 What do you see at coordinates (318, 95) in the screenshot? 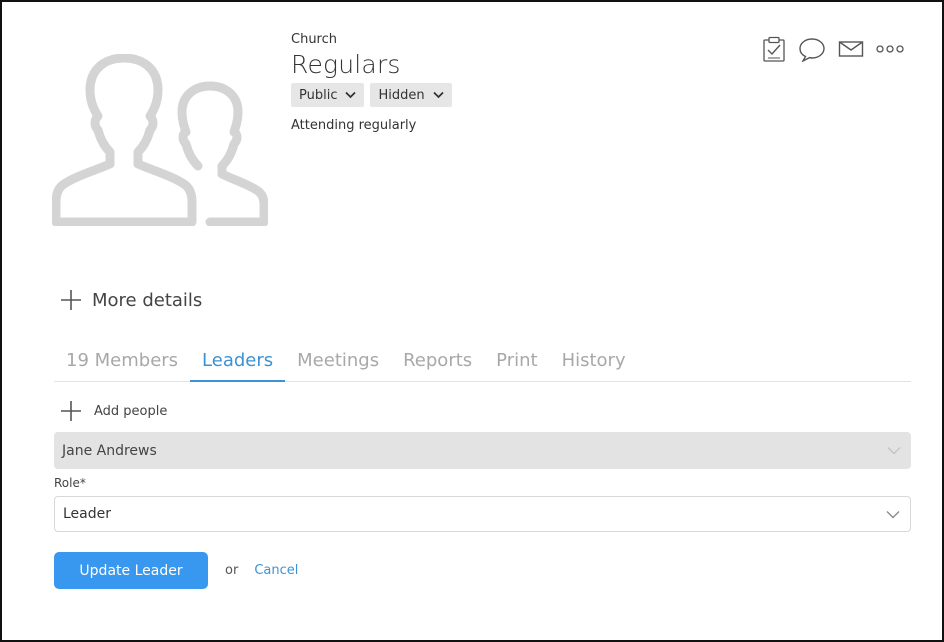
I see `visibility-label: Public` at bounding box center [318, 95].